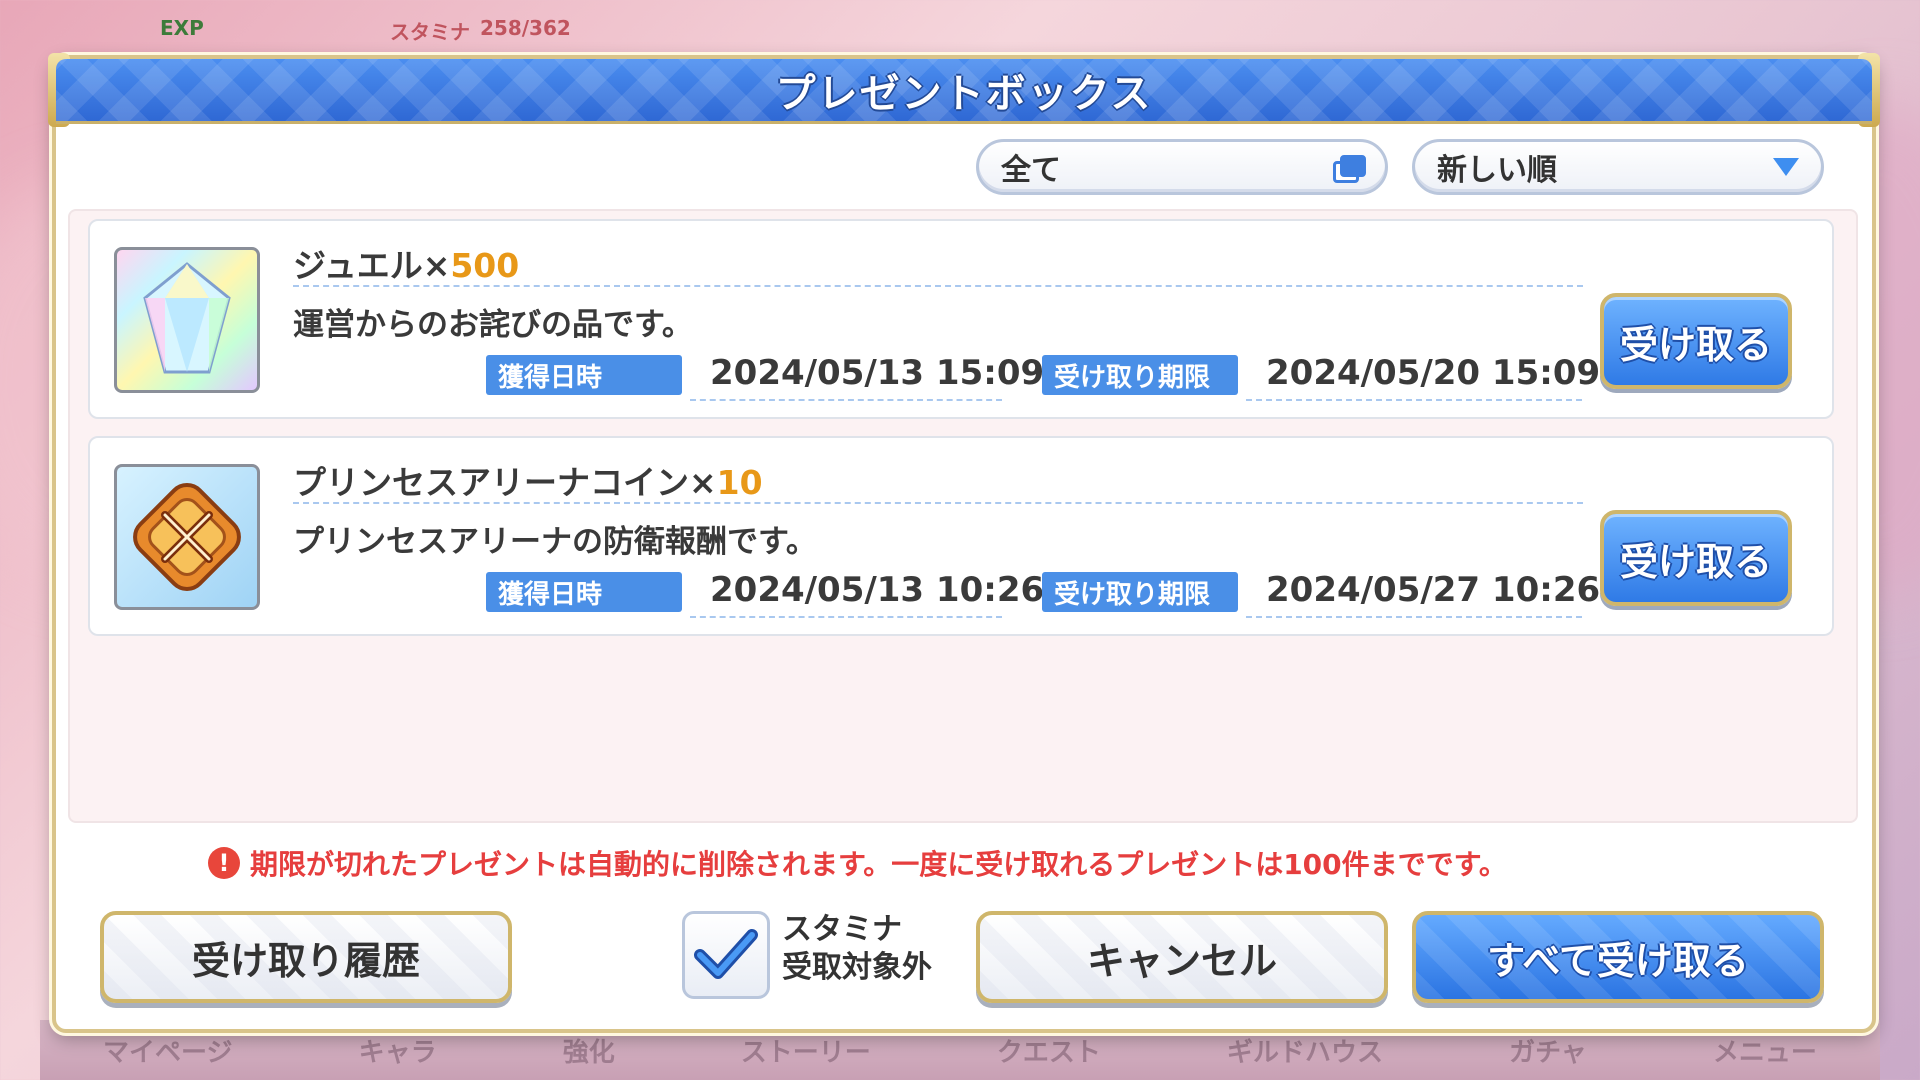  Describe the element at coordinates (493, 325) in the screenshot. I see `item-description: 運営からのお詫びの品です。` at that location.